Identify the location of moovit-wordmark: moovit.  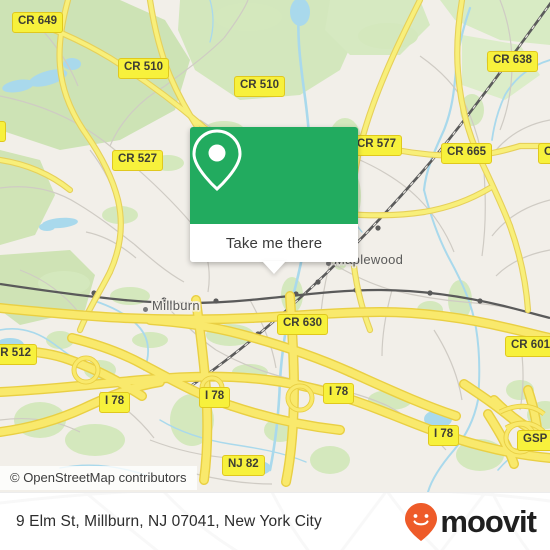
(488, 521).